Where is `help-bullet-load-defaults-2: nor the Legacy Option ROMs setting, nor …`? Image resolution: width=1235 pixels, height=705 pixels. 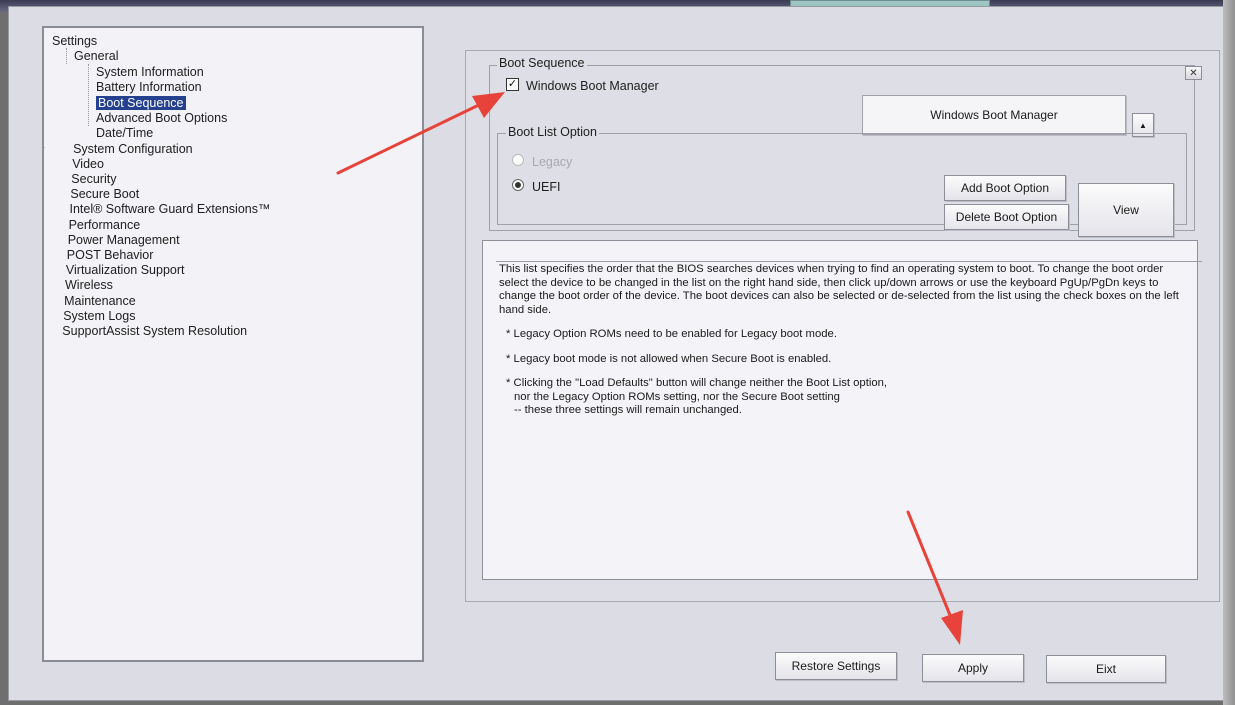
help-bullet-load-defaults-2: nor the Legacy Option ROMs setting, nor … is located at coordinates (677, 396).